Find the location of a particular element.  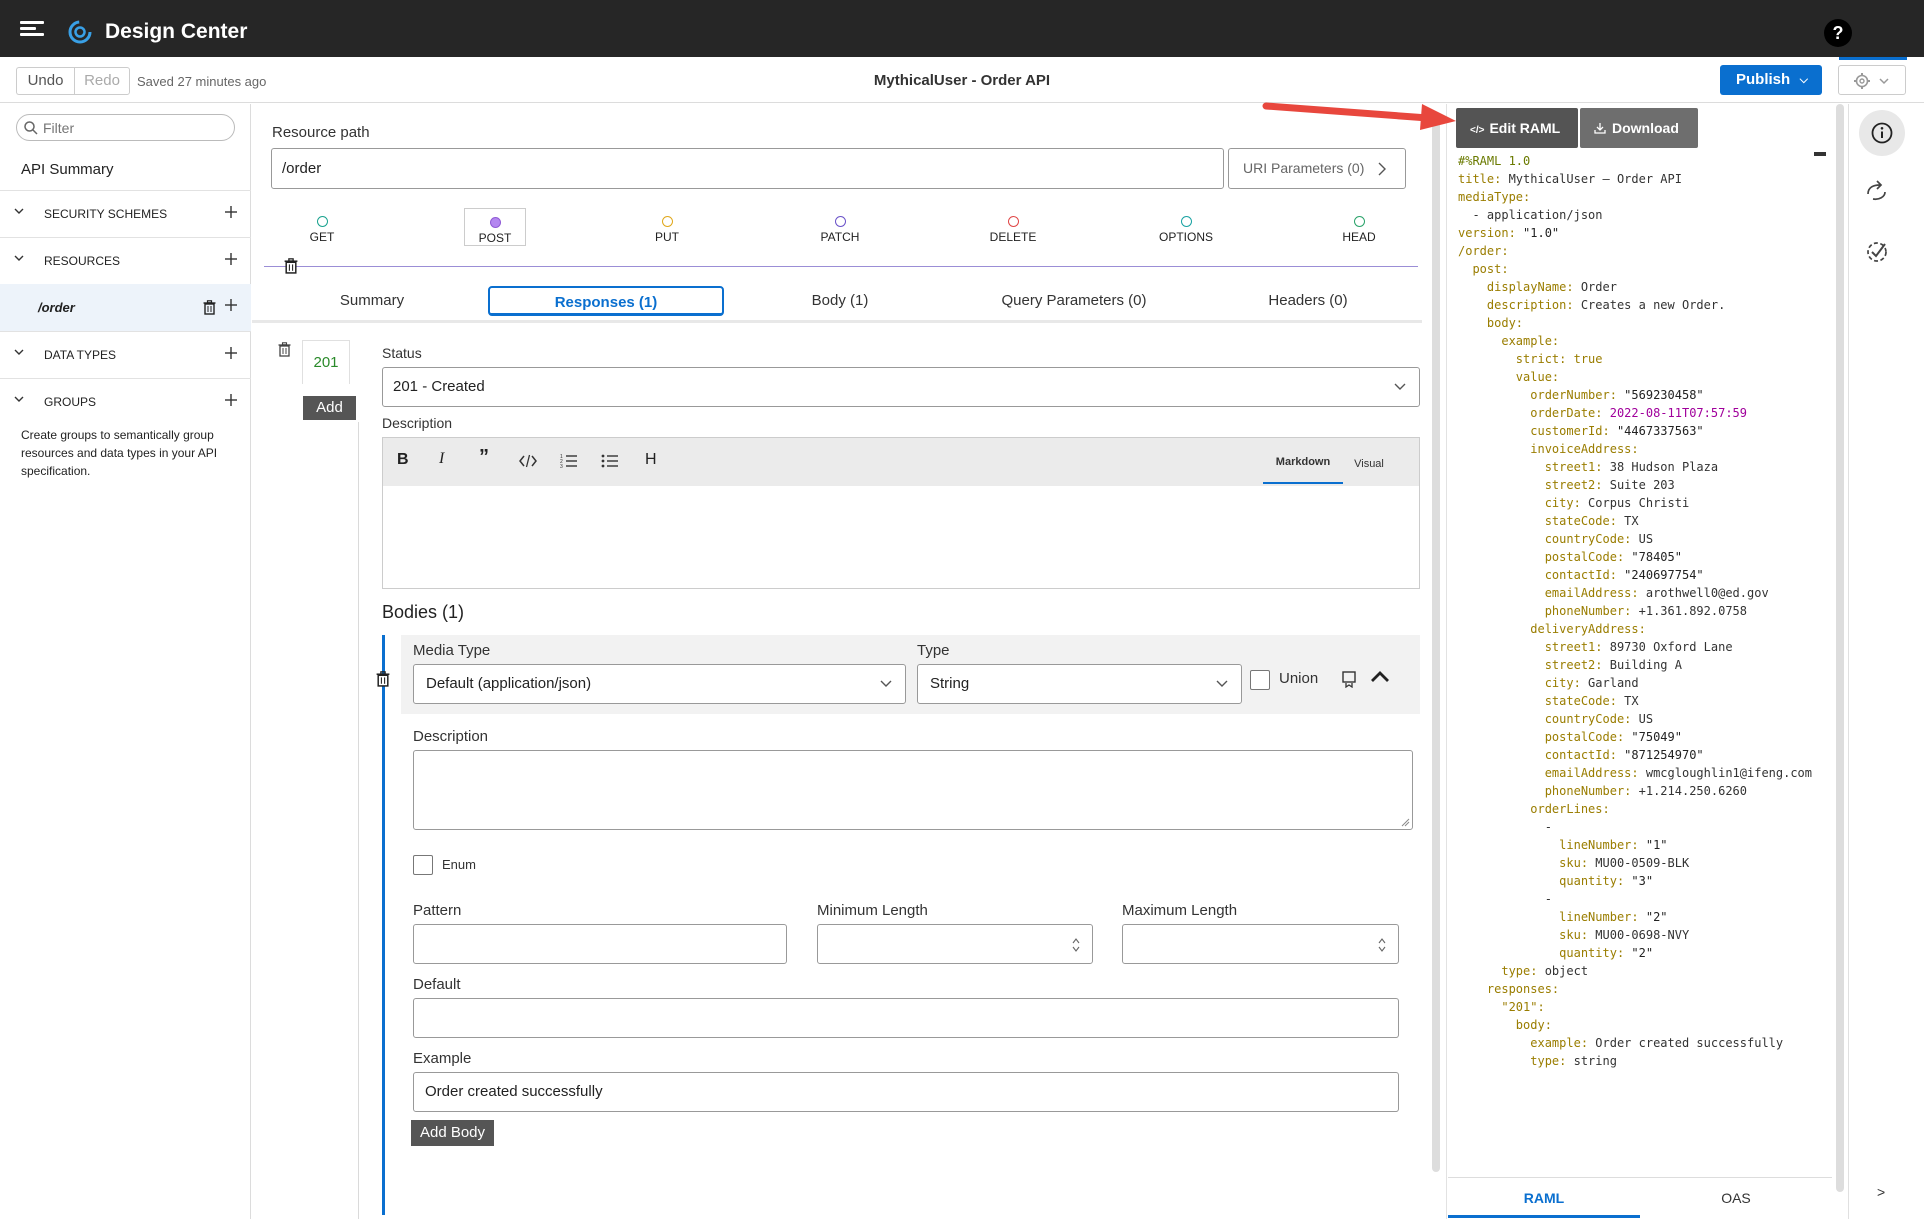

raml-token: Garland is located at coordinates (1613, 683).